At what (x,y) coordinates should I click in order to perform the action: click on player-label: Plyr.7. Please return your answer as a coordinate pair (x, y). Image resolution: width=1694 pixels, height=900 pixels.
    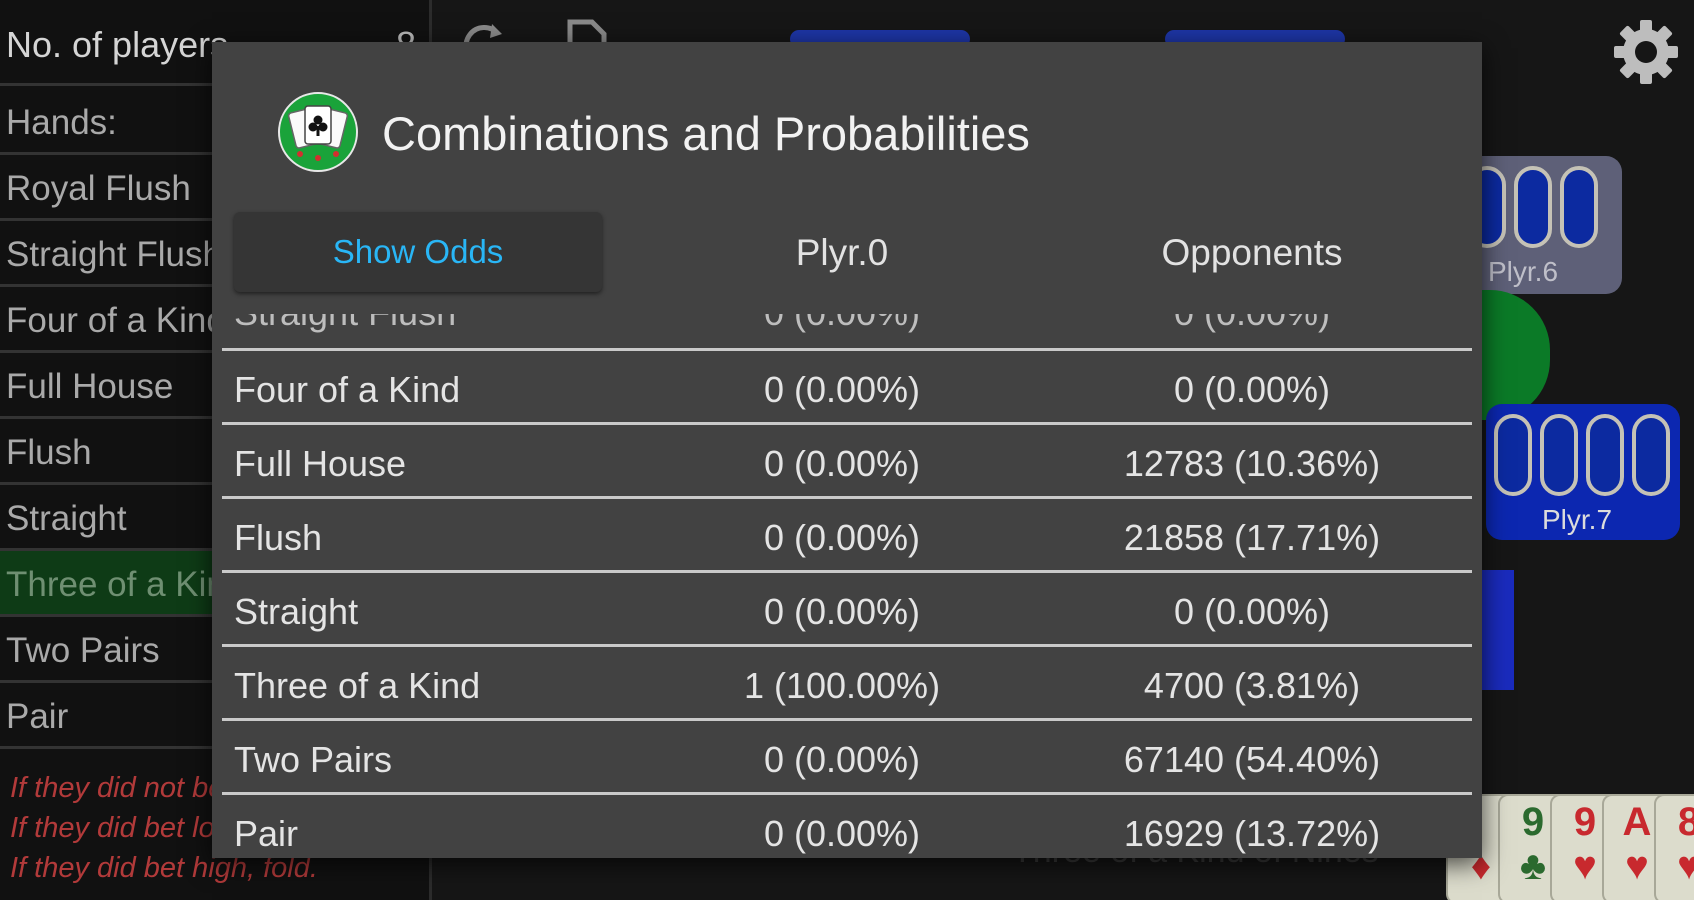
    Looking at the image, I should click on (1577, 519).